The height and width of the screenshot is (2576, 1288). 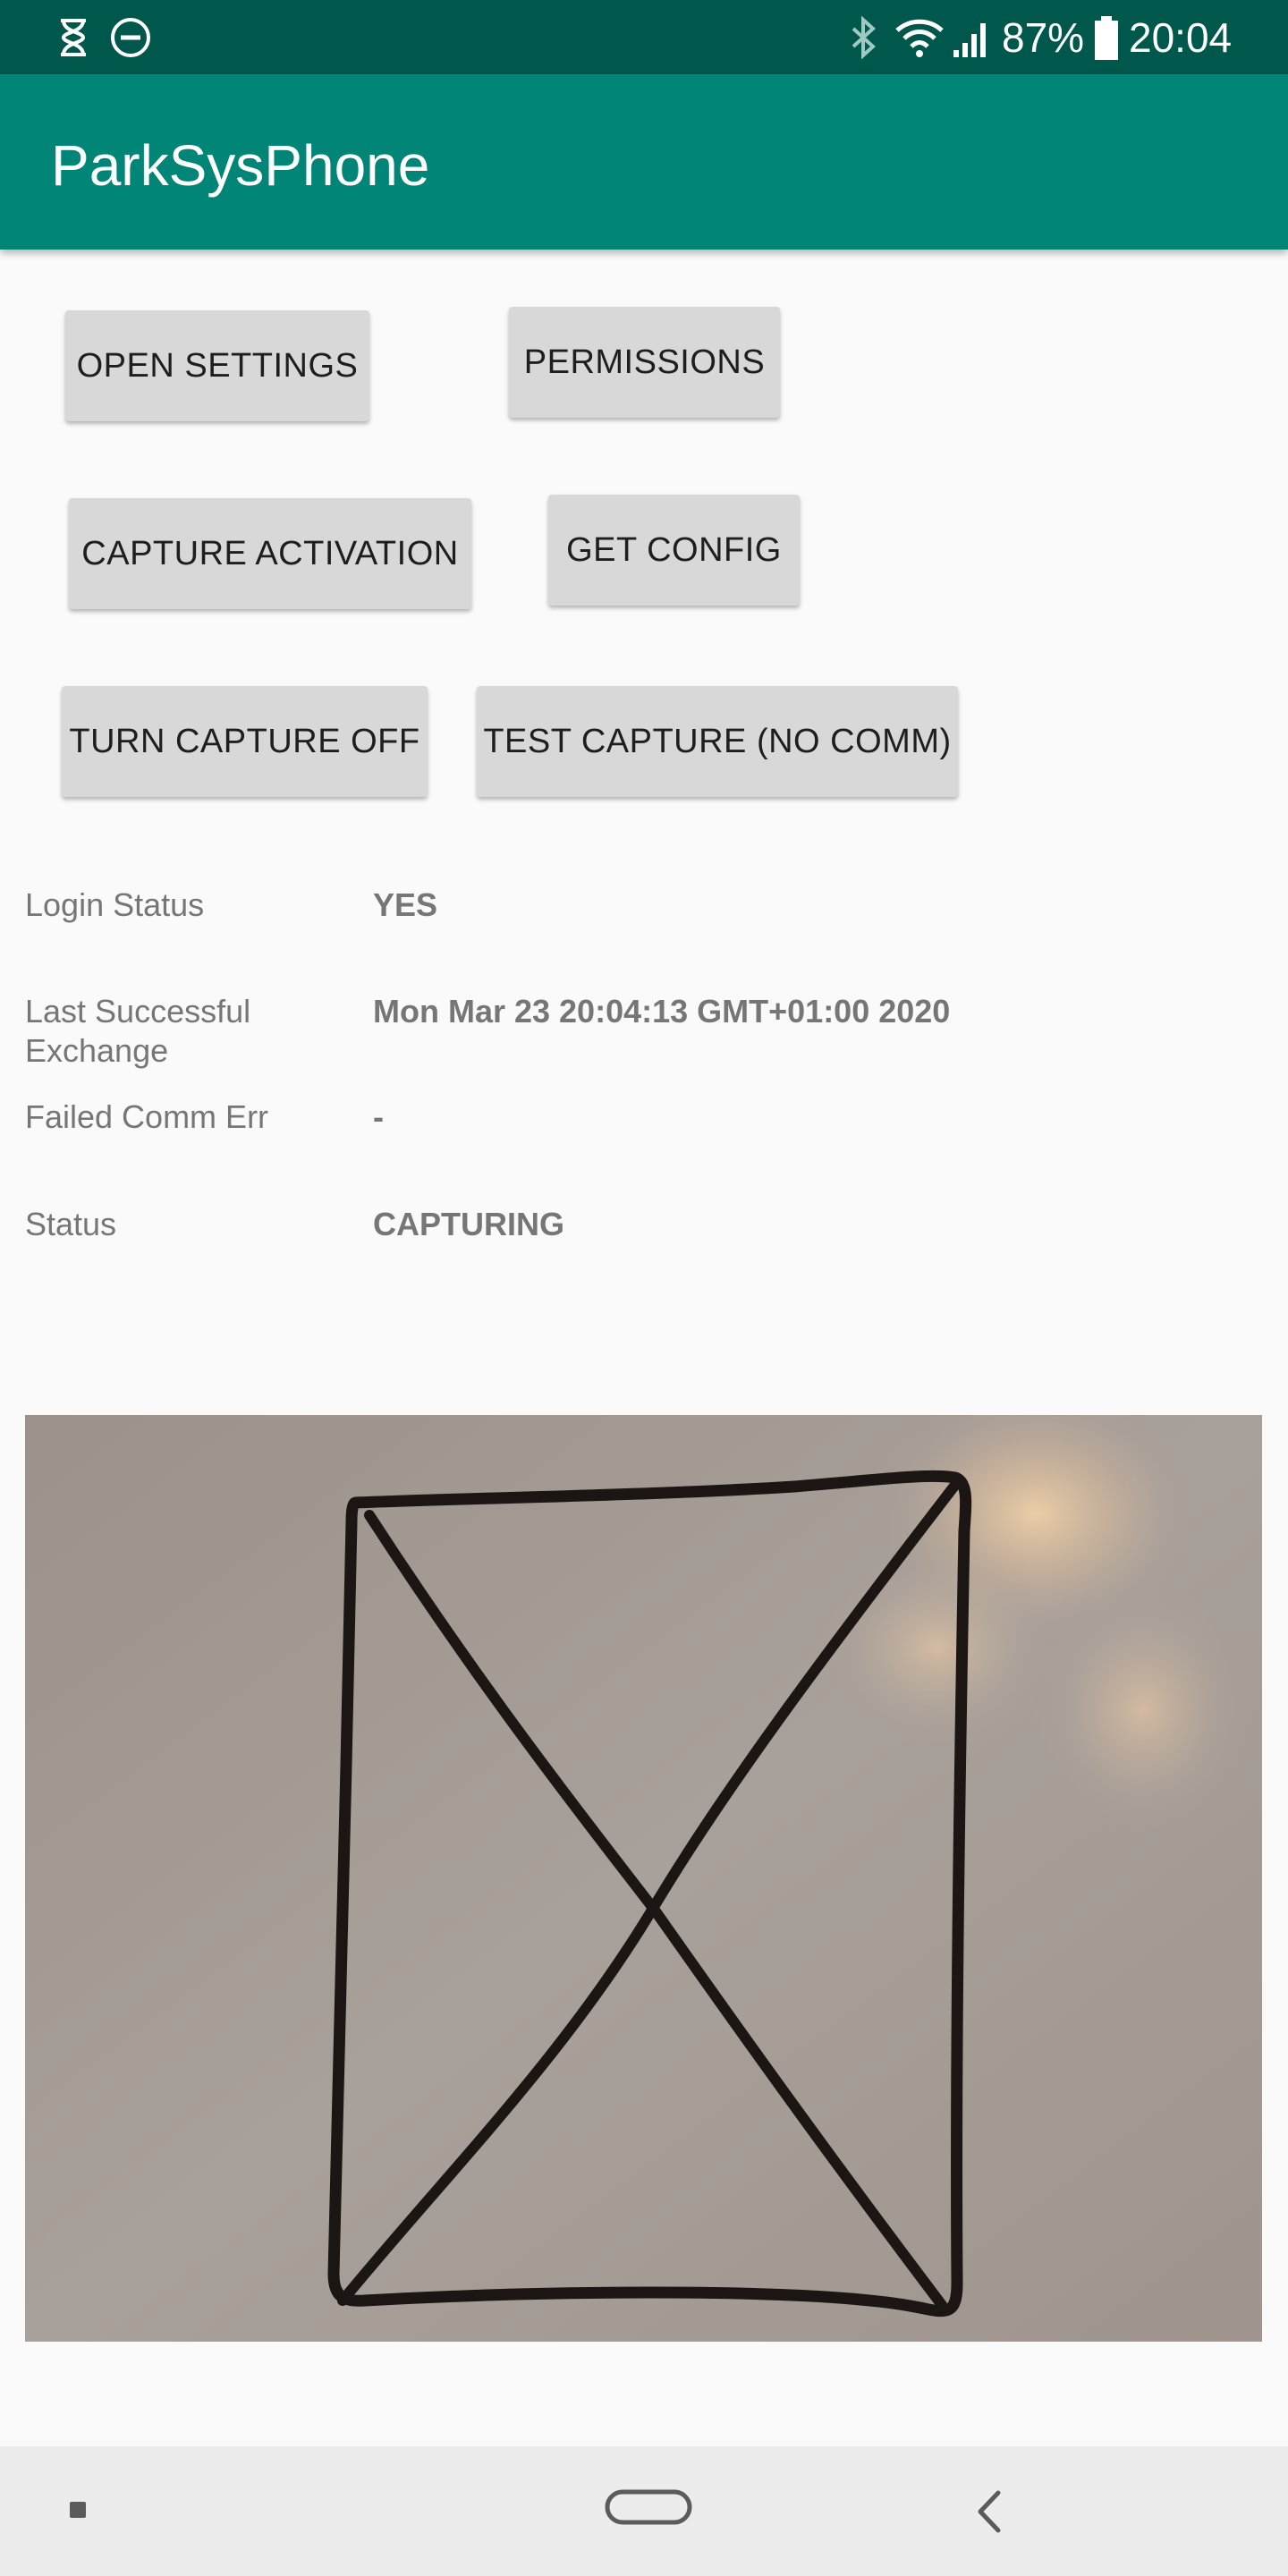 I want to click on back-icon, so click(x=989, y=2511).